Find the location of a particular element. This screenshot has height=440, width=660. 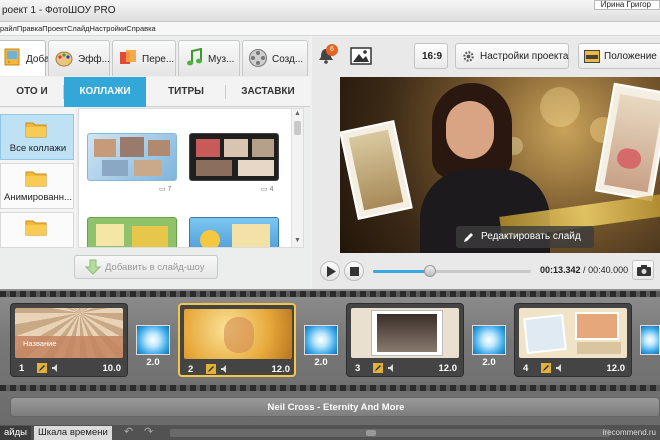

transition-1-preview is located at coordinates (153, 340).